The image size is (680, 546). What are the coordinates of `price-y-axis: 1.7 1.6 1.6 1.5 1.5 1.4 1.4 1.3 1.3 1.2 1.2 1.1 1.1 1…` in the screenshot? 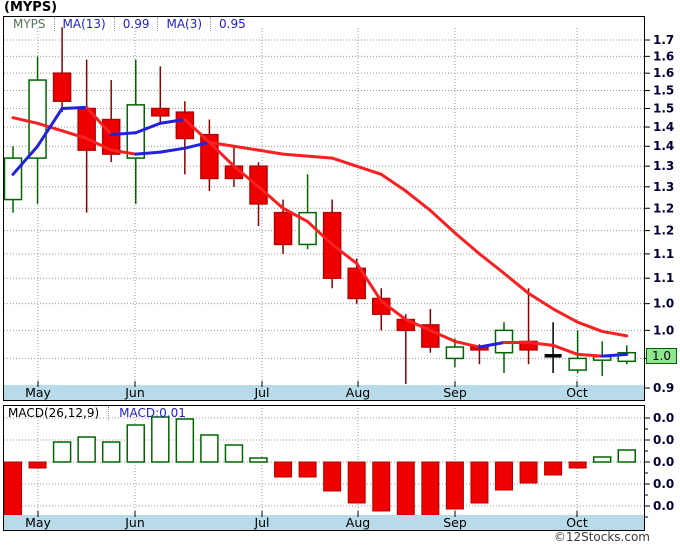 It's located at (659, 214).